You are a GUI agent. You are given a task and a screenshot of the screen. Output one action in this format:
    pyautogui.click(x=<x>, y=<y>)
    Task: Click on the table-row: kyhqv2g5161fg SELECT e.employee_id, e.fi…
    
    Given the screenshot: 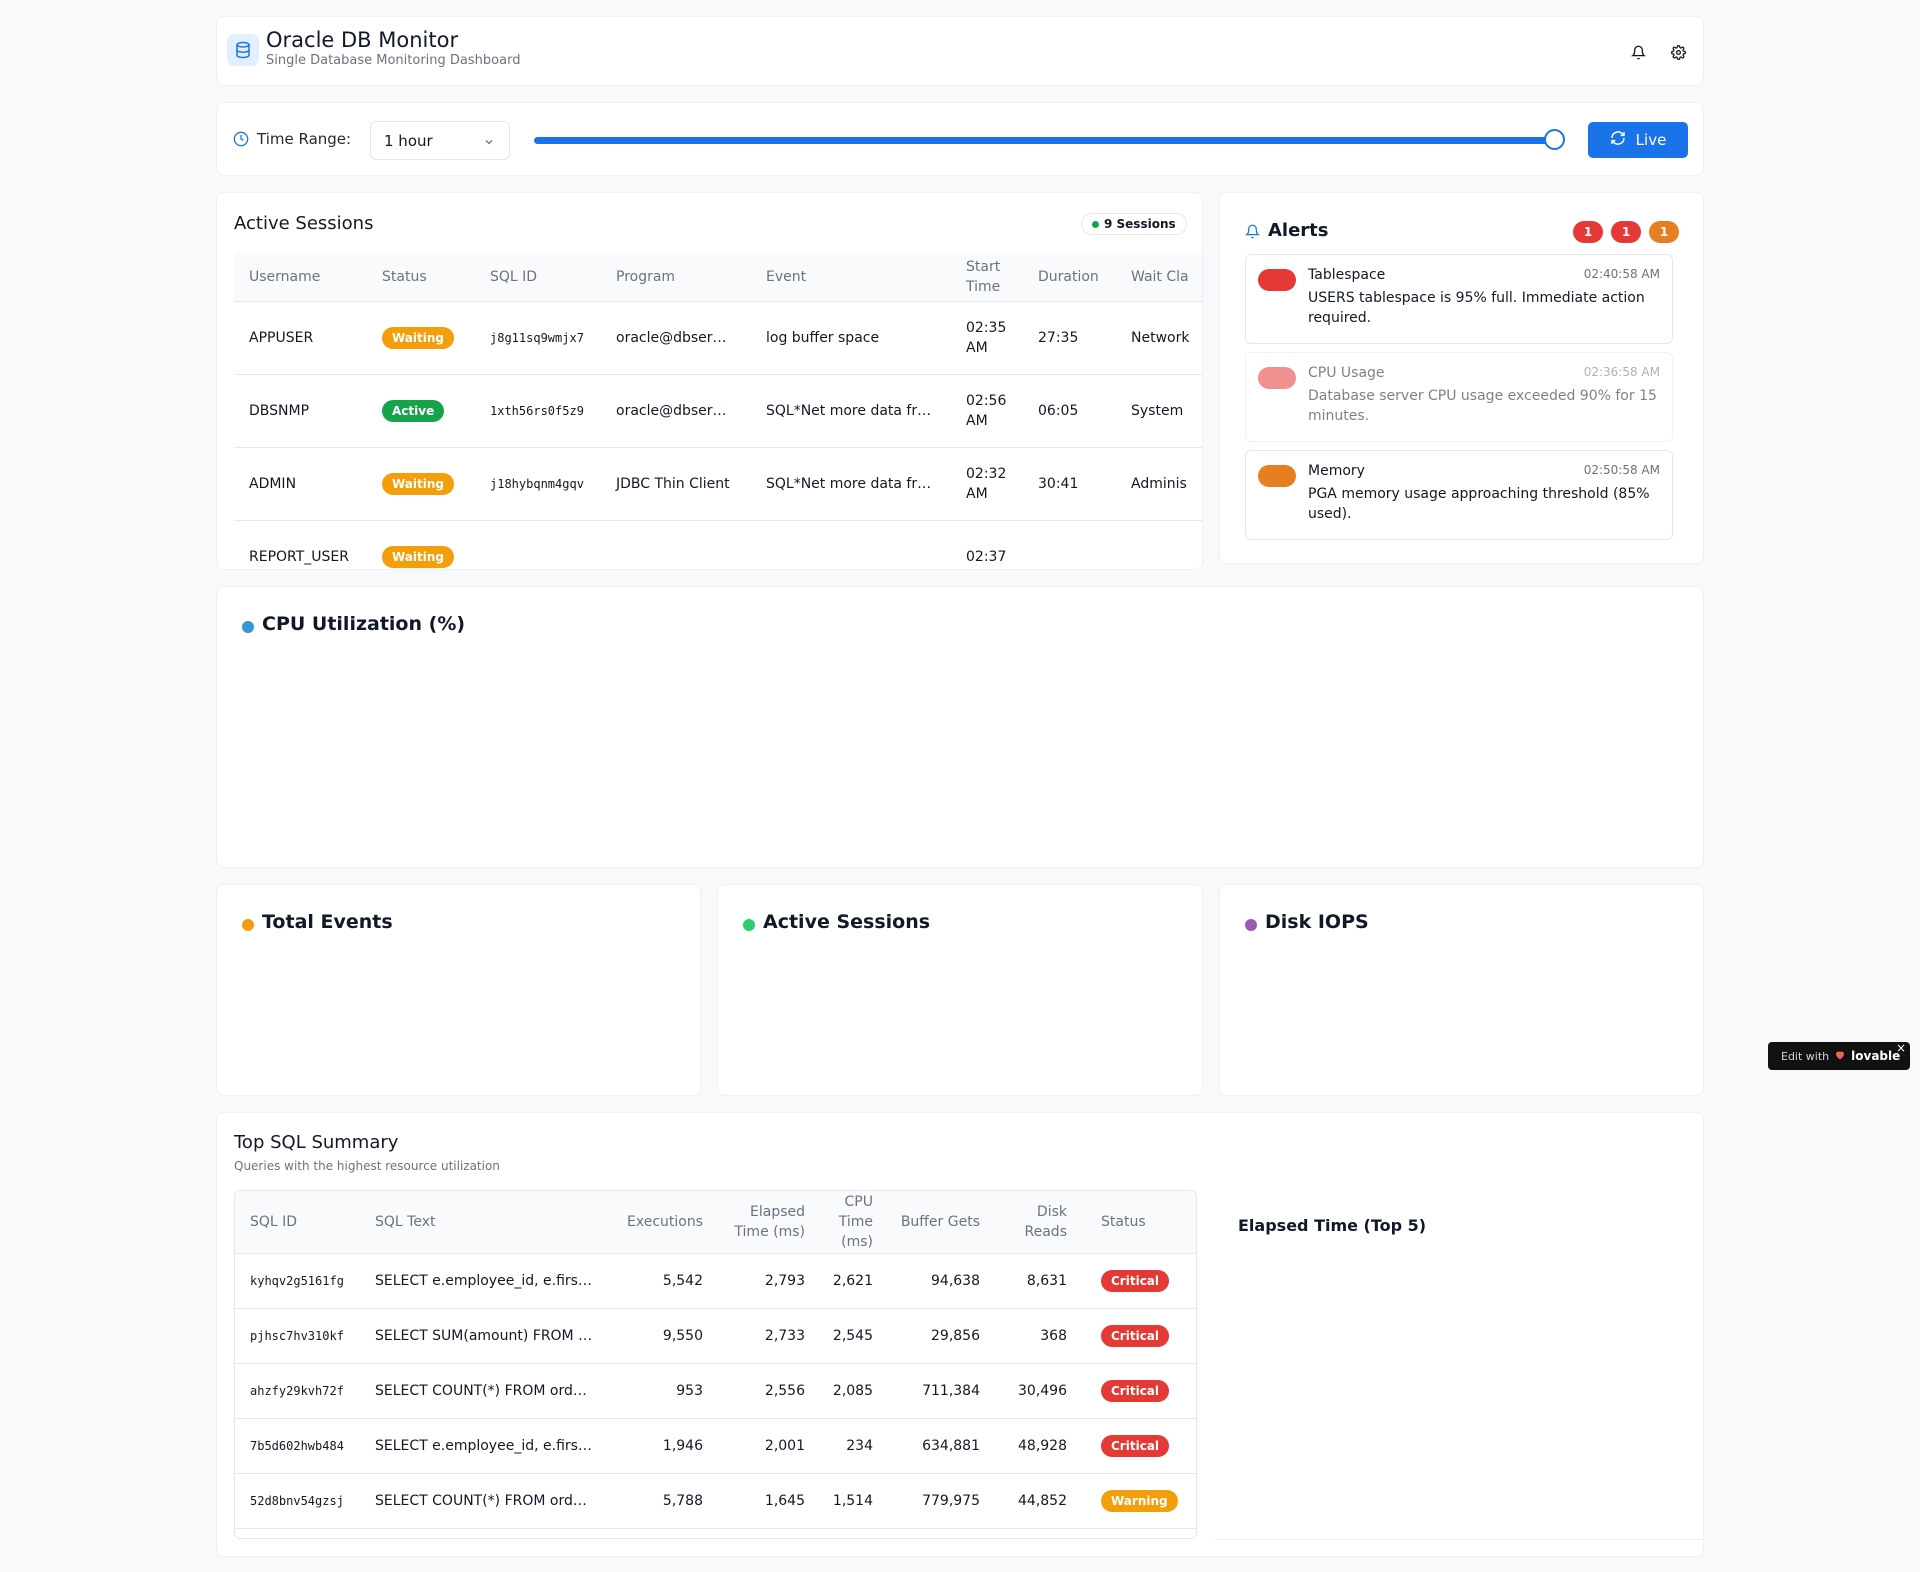 What is the action you would take?
    pyautogui.click(x=715, y=1281)
    